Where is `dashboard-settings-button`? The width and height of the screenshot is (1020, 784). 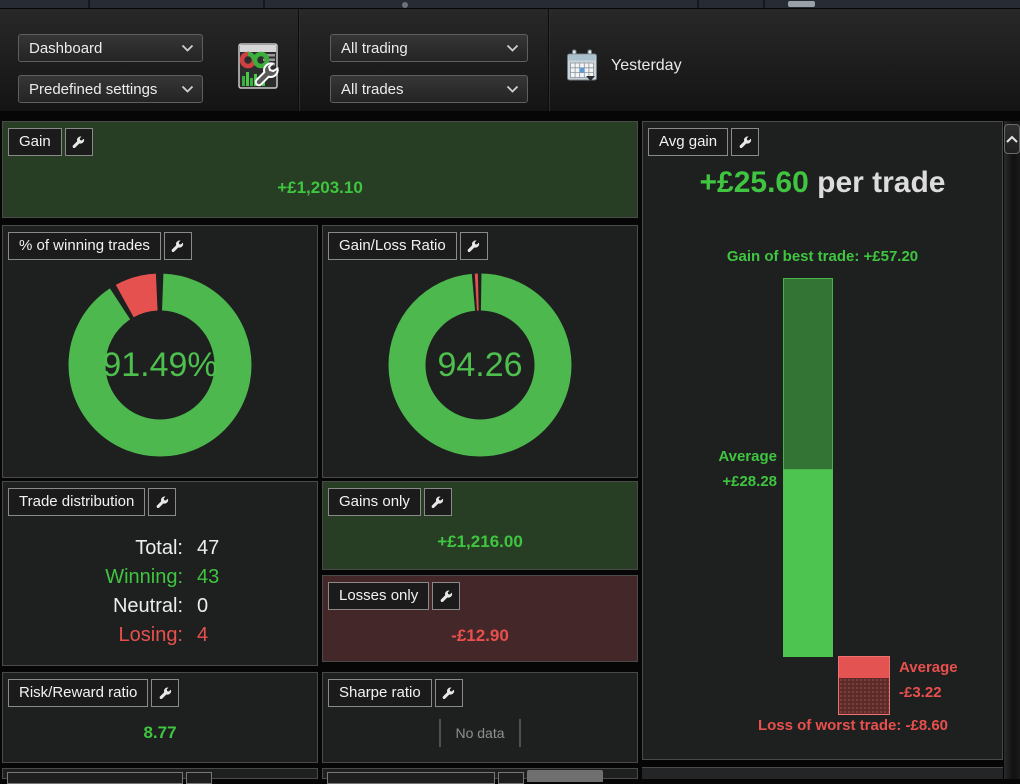
dashboard-settings-button is located at coordinates (259, 66).